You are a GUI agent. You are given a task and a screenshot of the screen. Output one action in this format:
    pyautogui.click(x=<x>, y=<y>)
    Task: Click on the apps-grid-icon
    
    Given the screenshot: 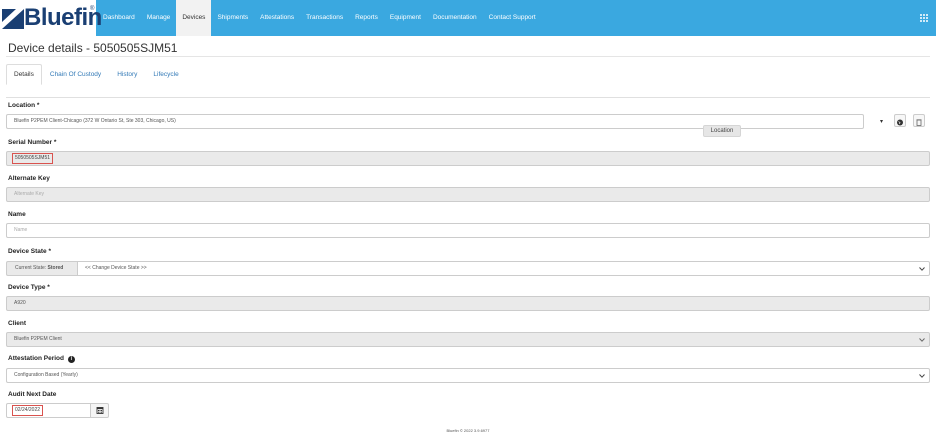 What is the action you would take?
    pyautogui.click(x=924, y=18)
    